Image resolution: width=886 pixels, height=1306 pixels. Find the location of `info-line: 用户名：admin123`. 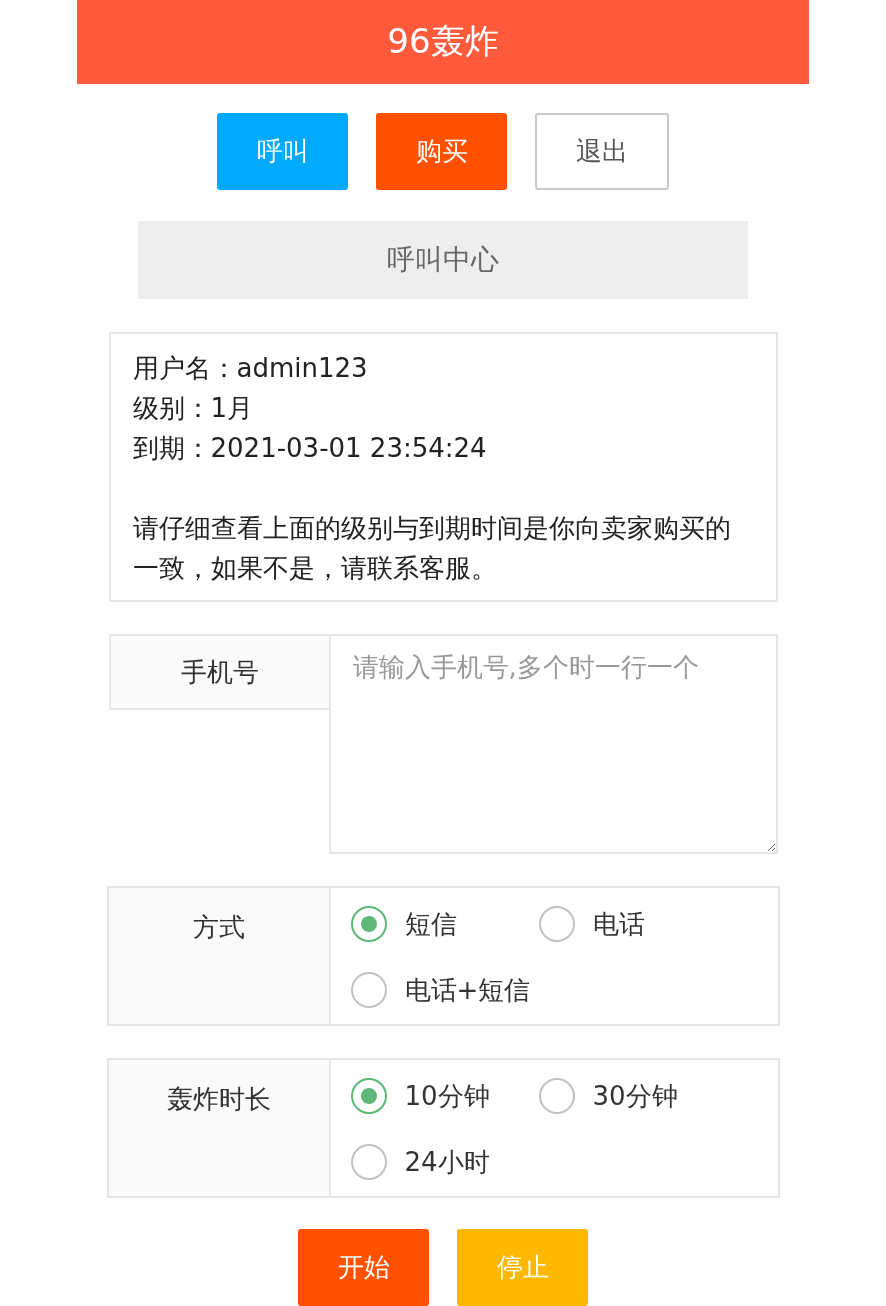

info-line: 用户名：admin123 is located at coordinates (250, 368).